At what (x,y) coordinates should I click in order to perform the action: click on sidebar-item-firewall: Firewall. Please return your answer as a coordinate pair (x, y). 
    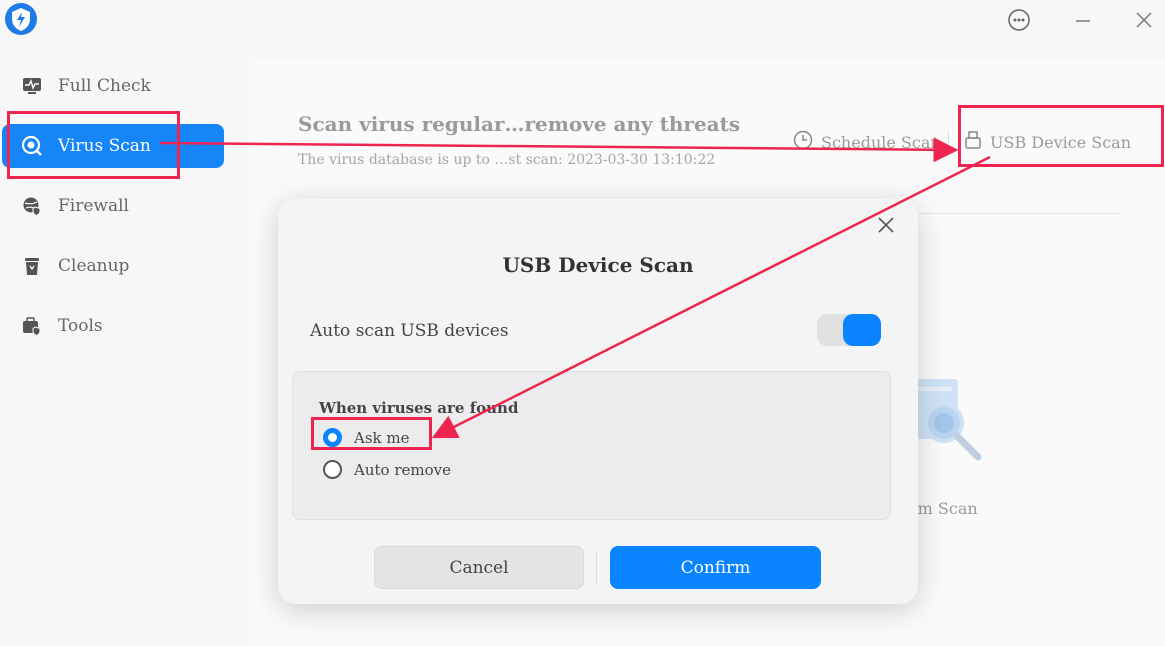
    Looking at the image, I should click on (113, 206).